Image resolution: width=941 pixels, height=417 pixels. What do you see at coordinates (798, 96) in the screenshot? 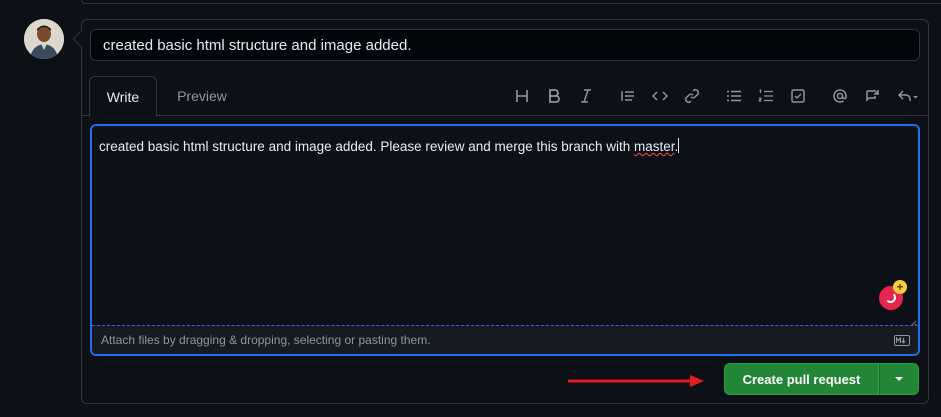
I see `task-list-icon` at bounding box center [798, 96].